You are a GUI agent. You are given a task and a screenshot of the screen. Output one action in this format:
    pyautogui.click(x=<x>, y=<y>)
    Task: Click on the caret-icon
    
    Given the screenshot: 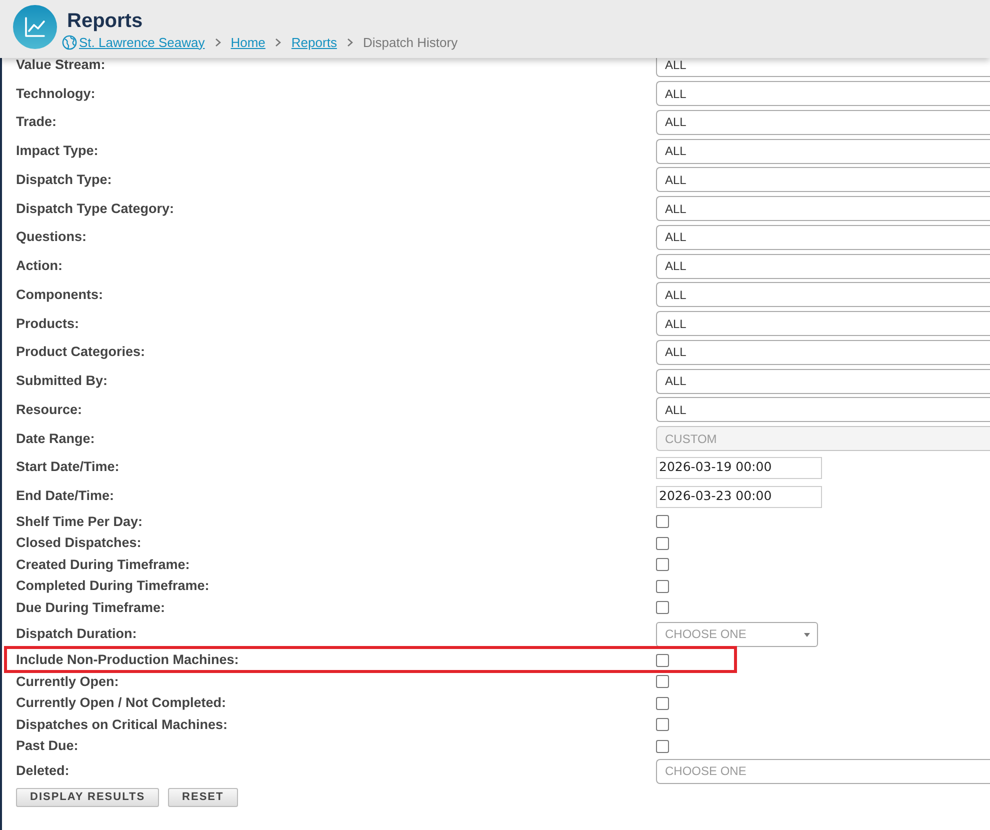 What is the action you would take?
    pyautogui.click(x=807, y=634)
    